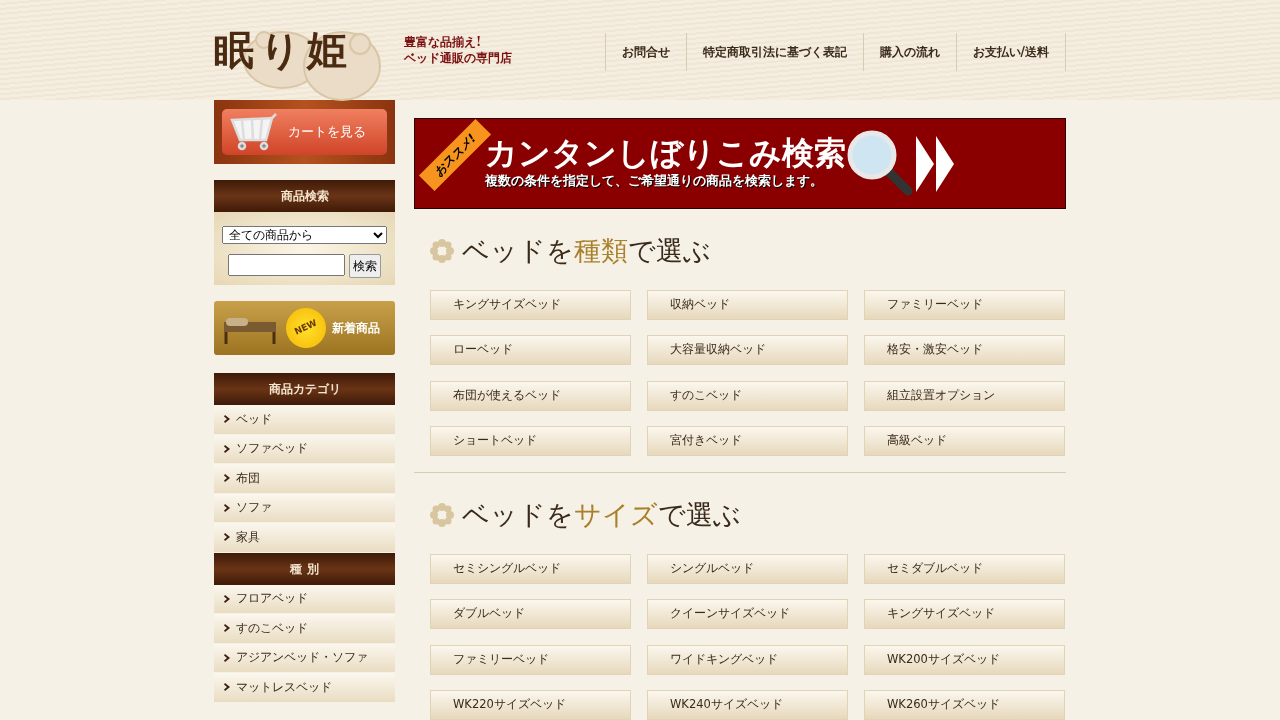 This screenshot has height=720, width=1280. What do you see at coordinates (964, 395) in the screenshot?
I see `category-link: 組立設置オプション` at bounding box center [964, 395].